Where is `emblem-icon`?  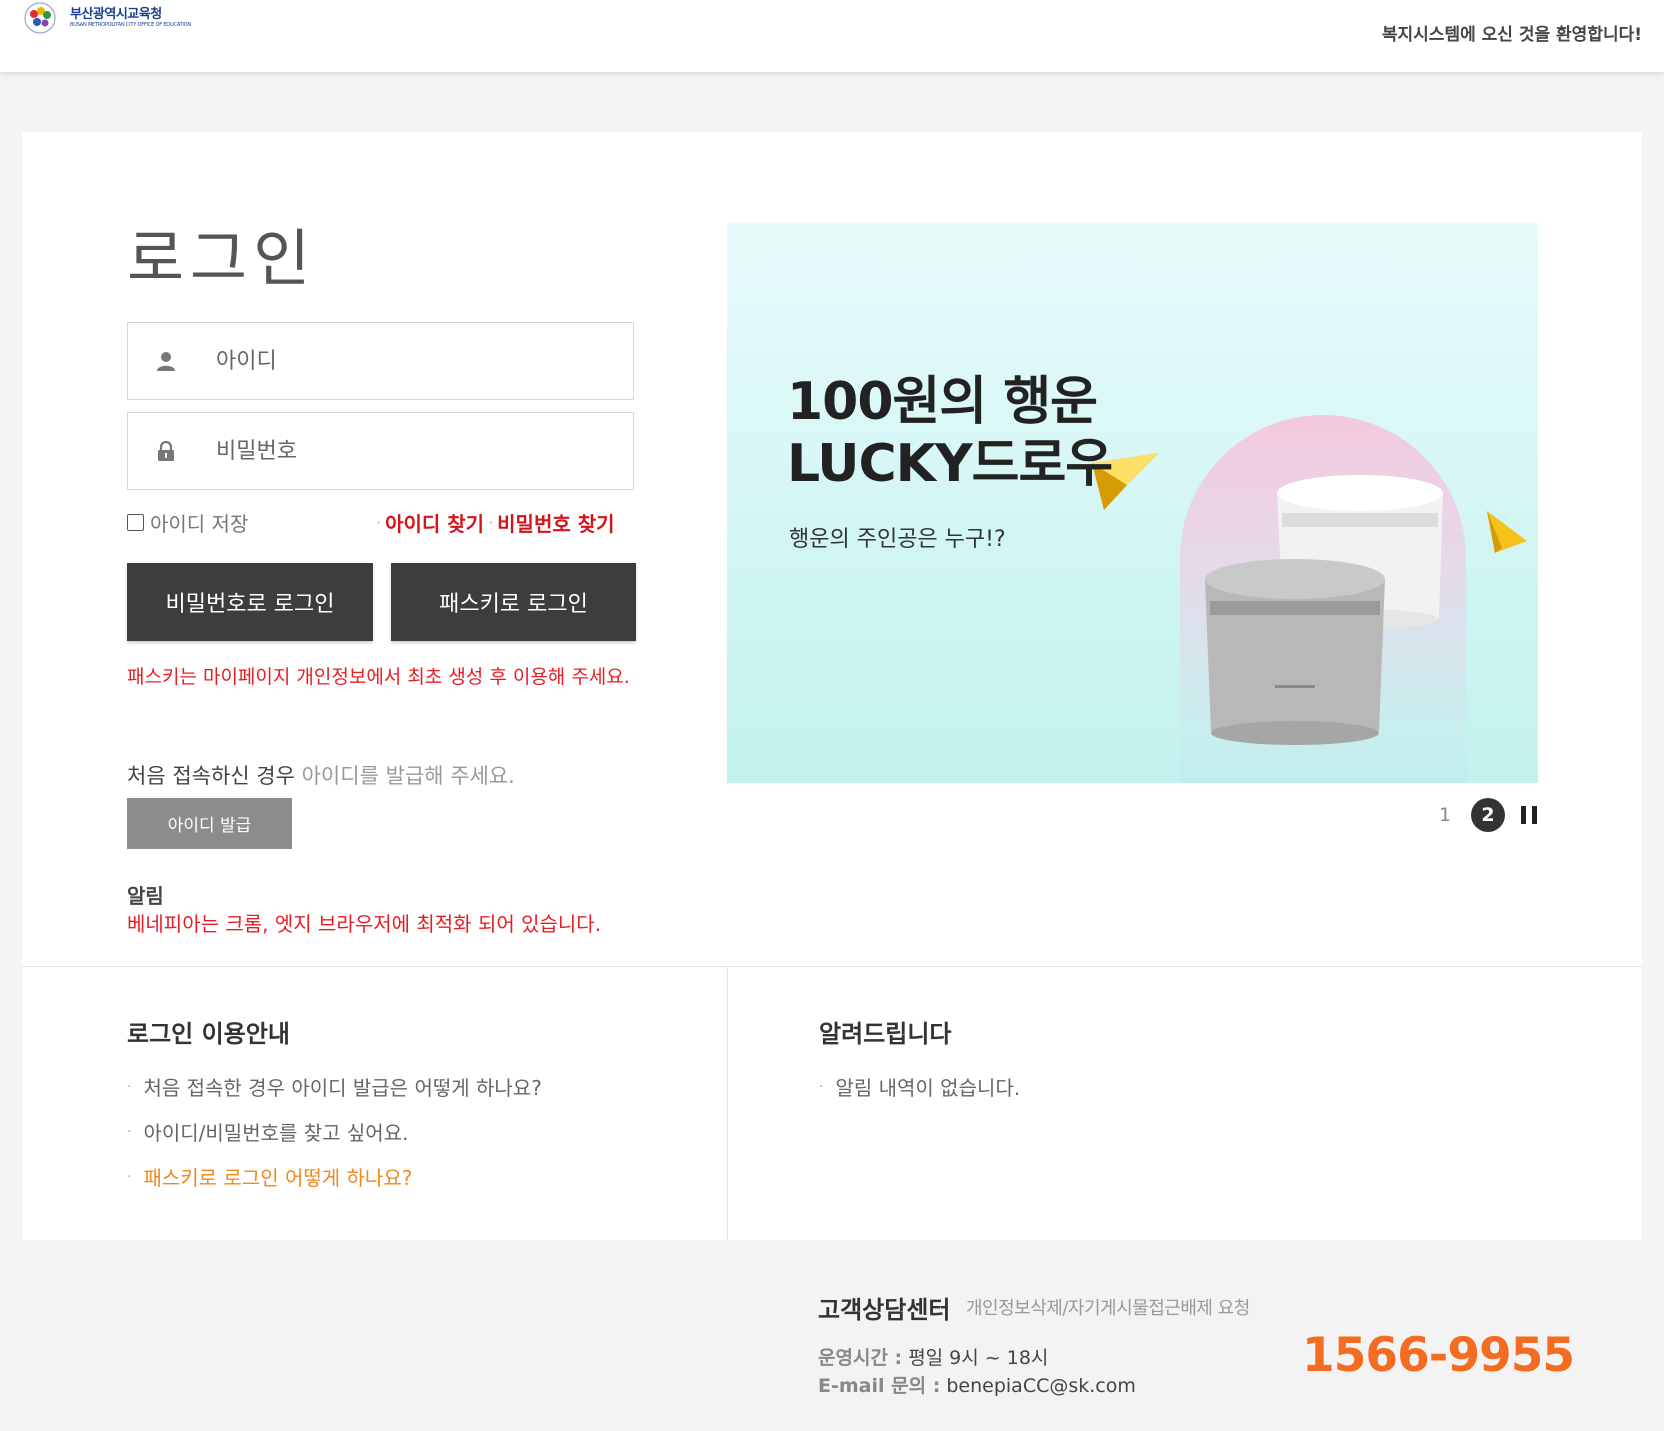 emblem-icon is located at coordinates (40, 18).